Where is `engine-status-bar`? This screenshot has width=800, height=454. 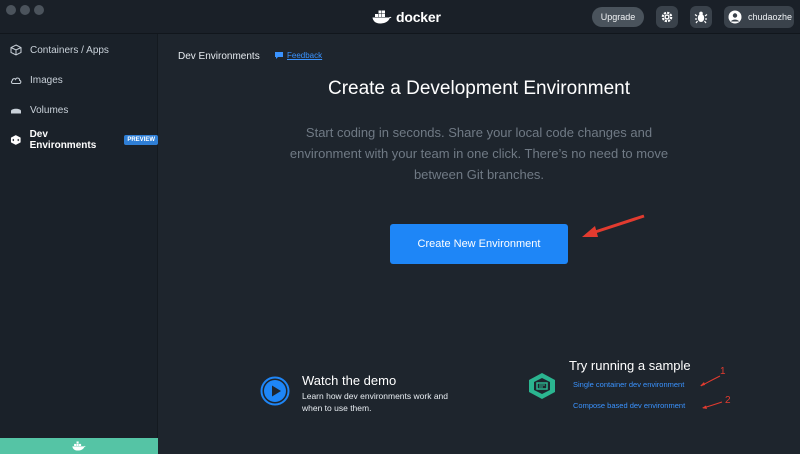
engine-status-bar is located at coordinates (79, 446).